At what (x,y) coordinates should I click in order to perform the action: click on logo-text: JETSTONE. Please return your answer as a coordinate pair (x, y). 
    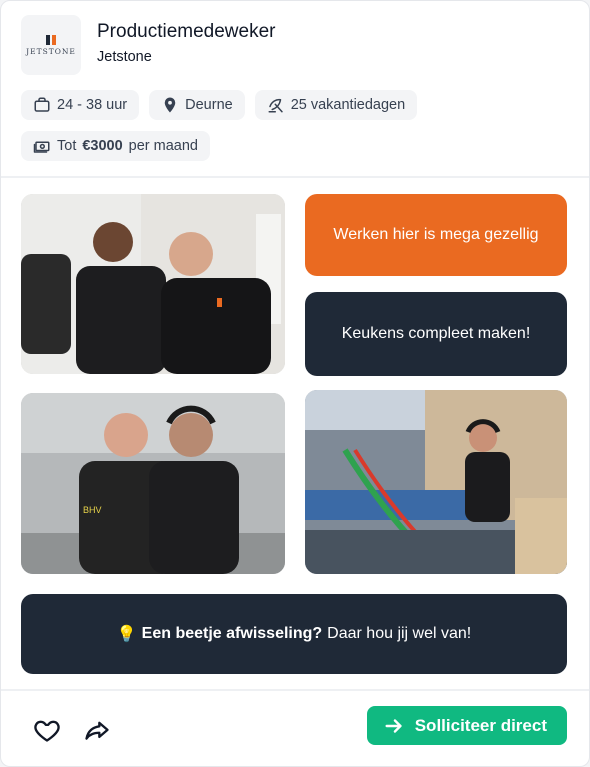
    Looking at the image, I should click on (51, 51).